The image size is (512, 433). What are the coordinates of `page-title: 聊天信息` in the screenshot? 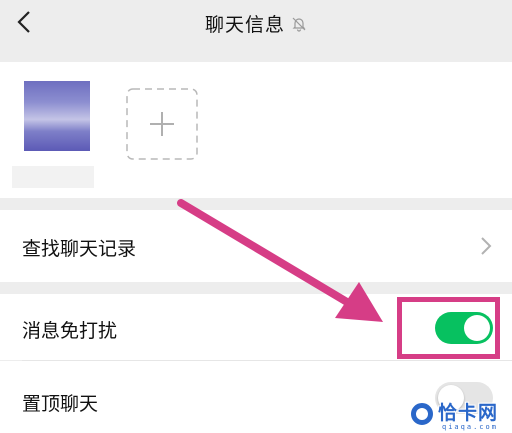 It's located at (244, 25).